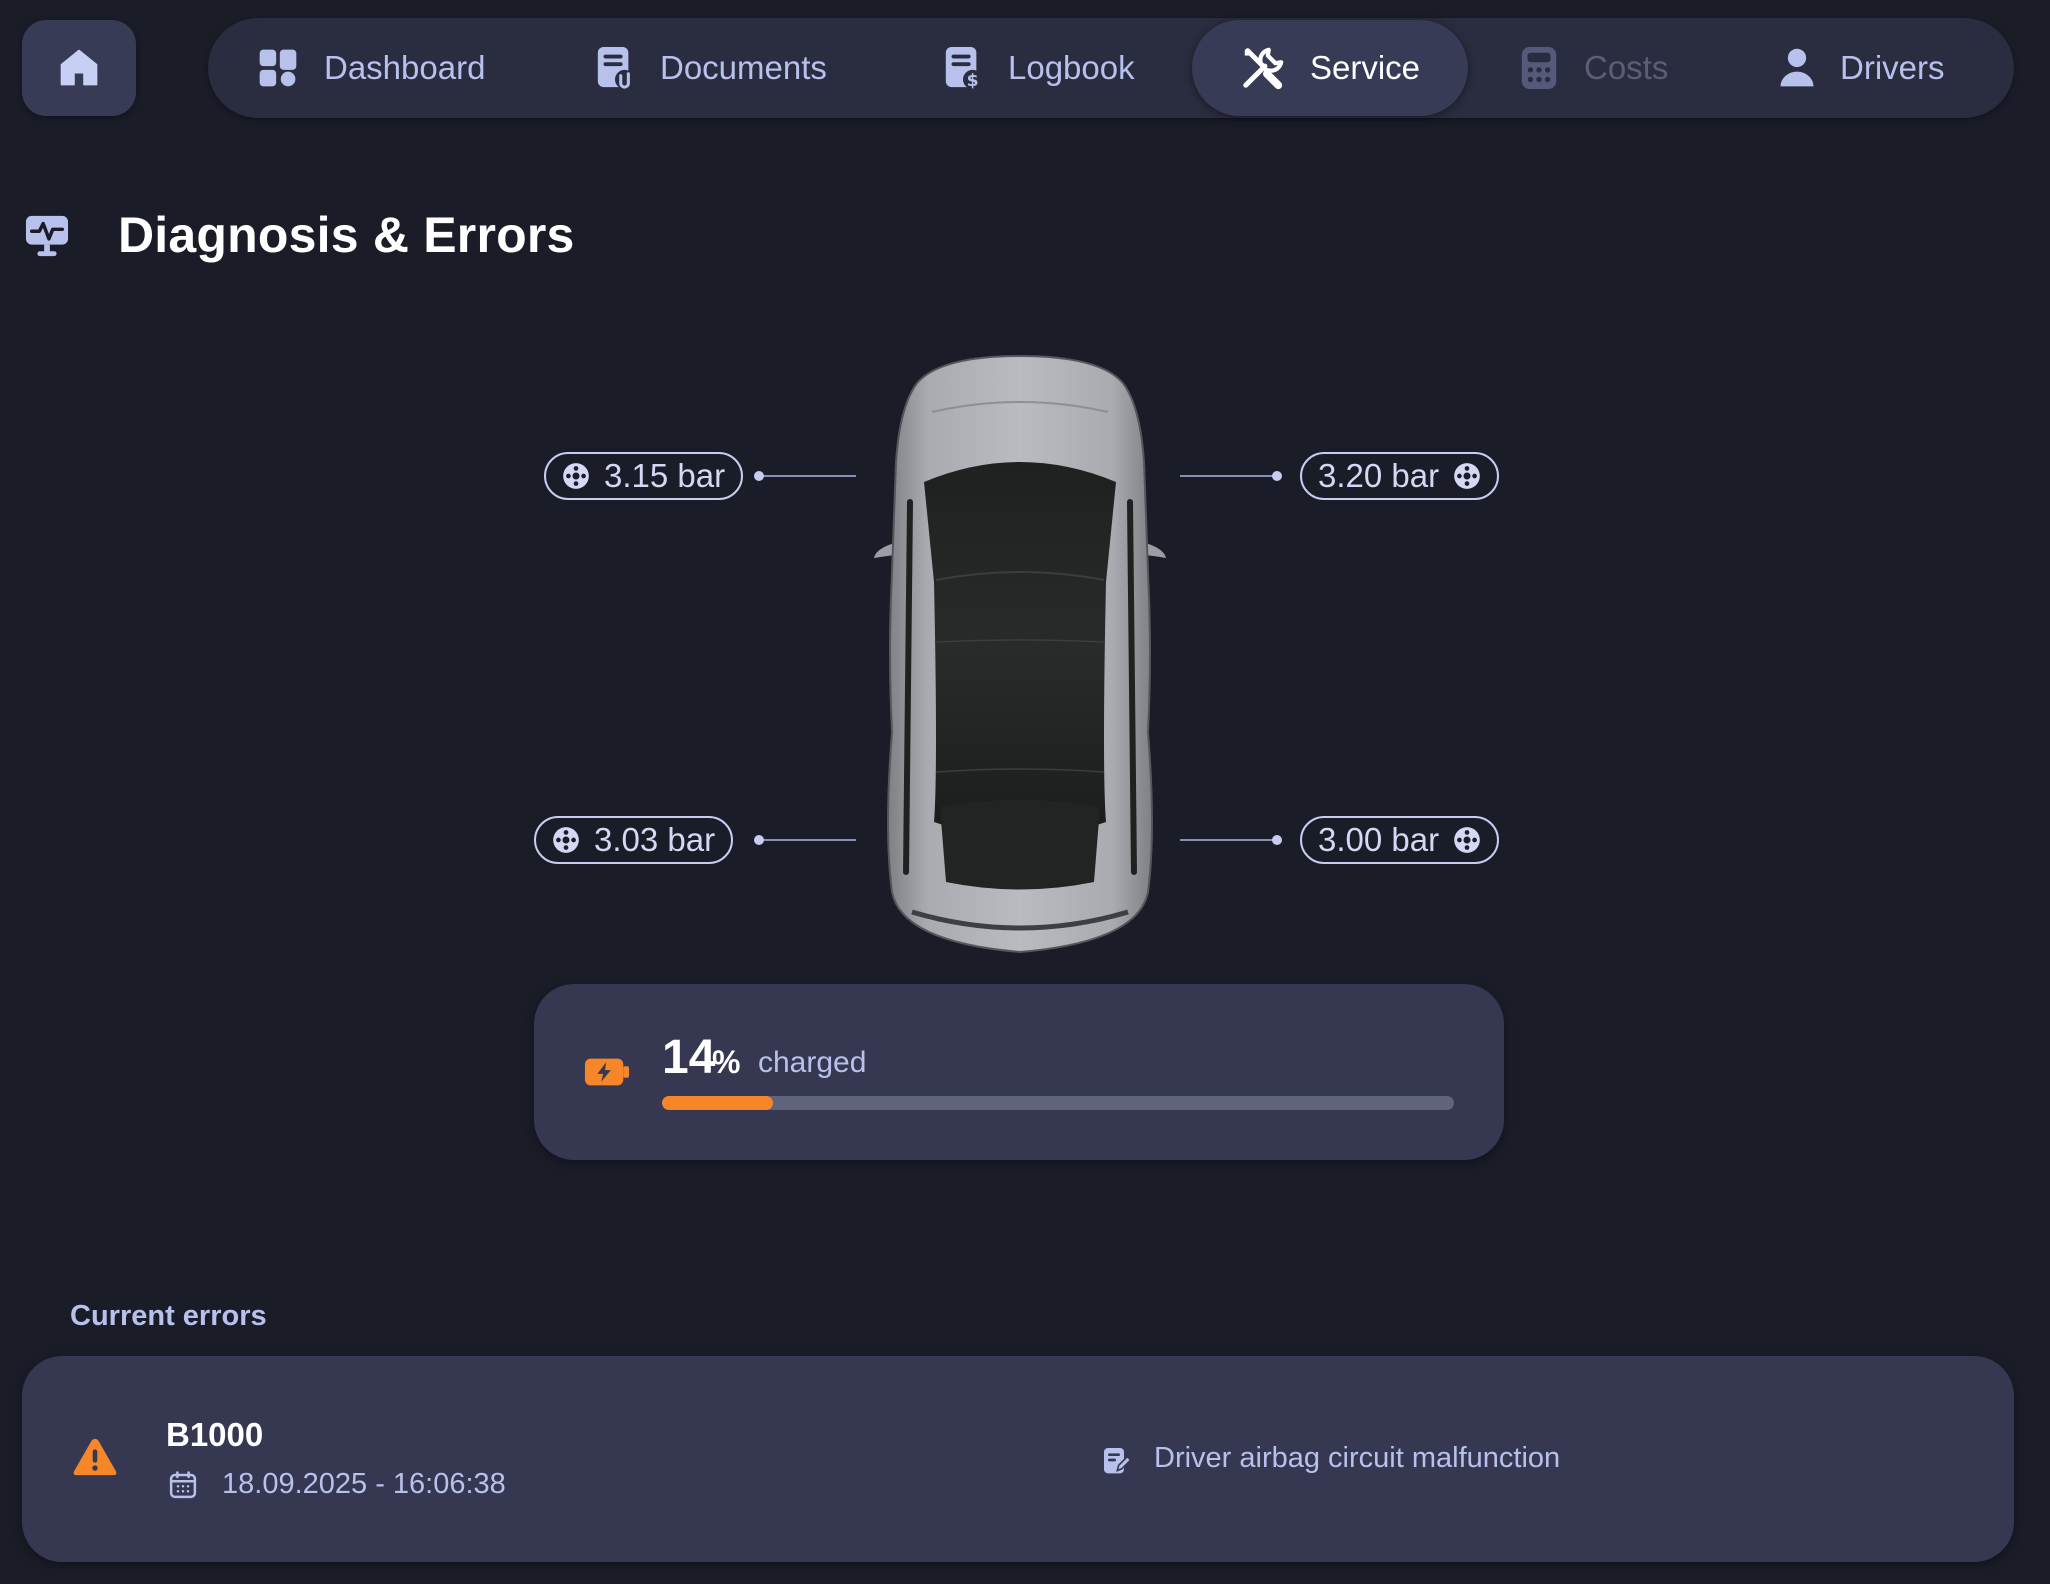 The width and height of the screenshot is (2050, 1584). Describe the element at coordinates (1379, 839) in the screenshot. I see `tire-rear-right-value: 3.00 bar` at that location.